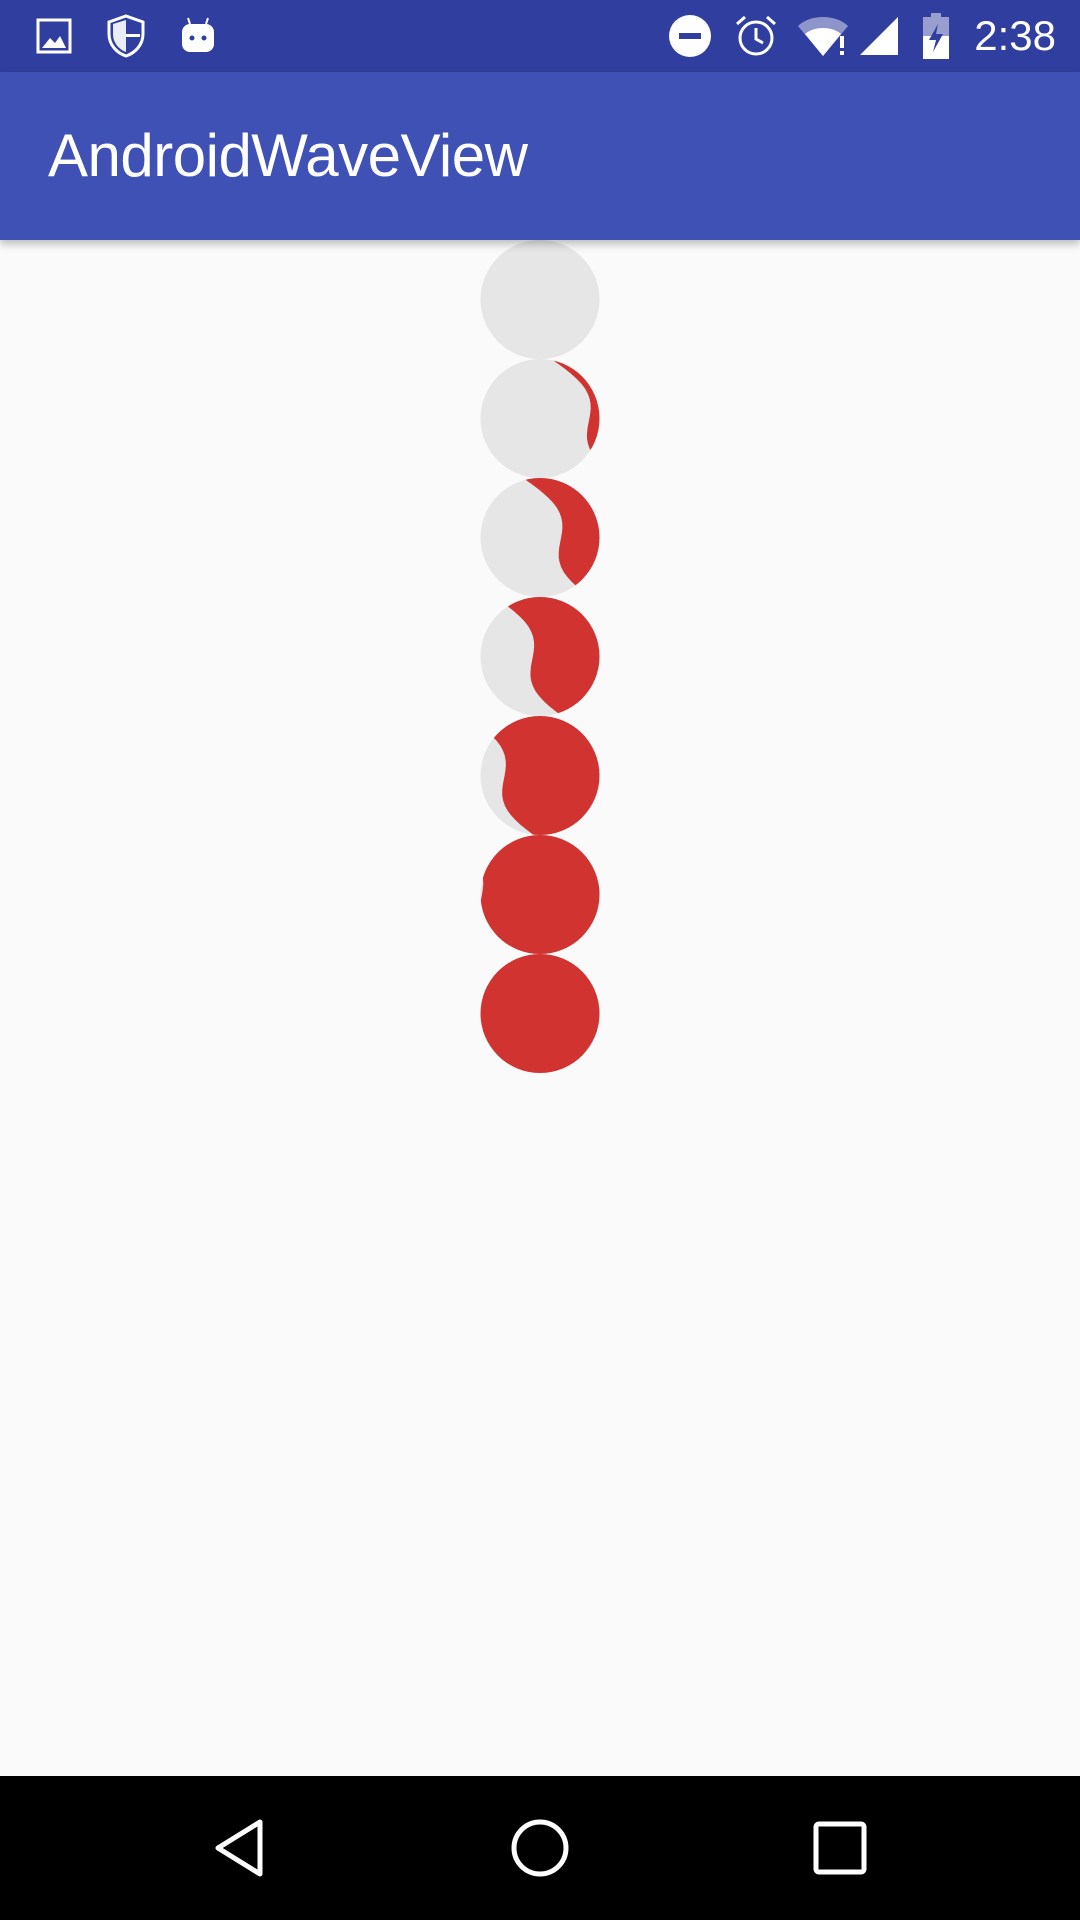 This screenshot has width=1080, height=1920. Describe the element at coordinates (54, 36) in the screenshot. I see `image-icon` at that location.